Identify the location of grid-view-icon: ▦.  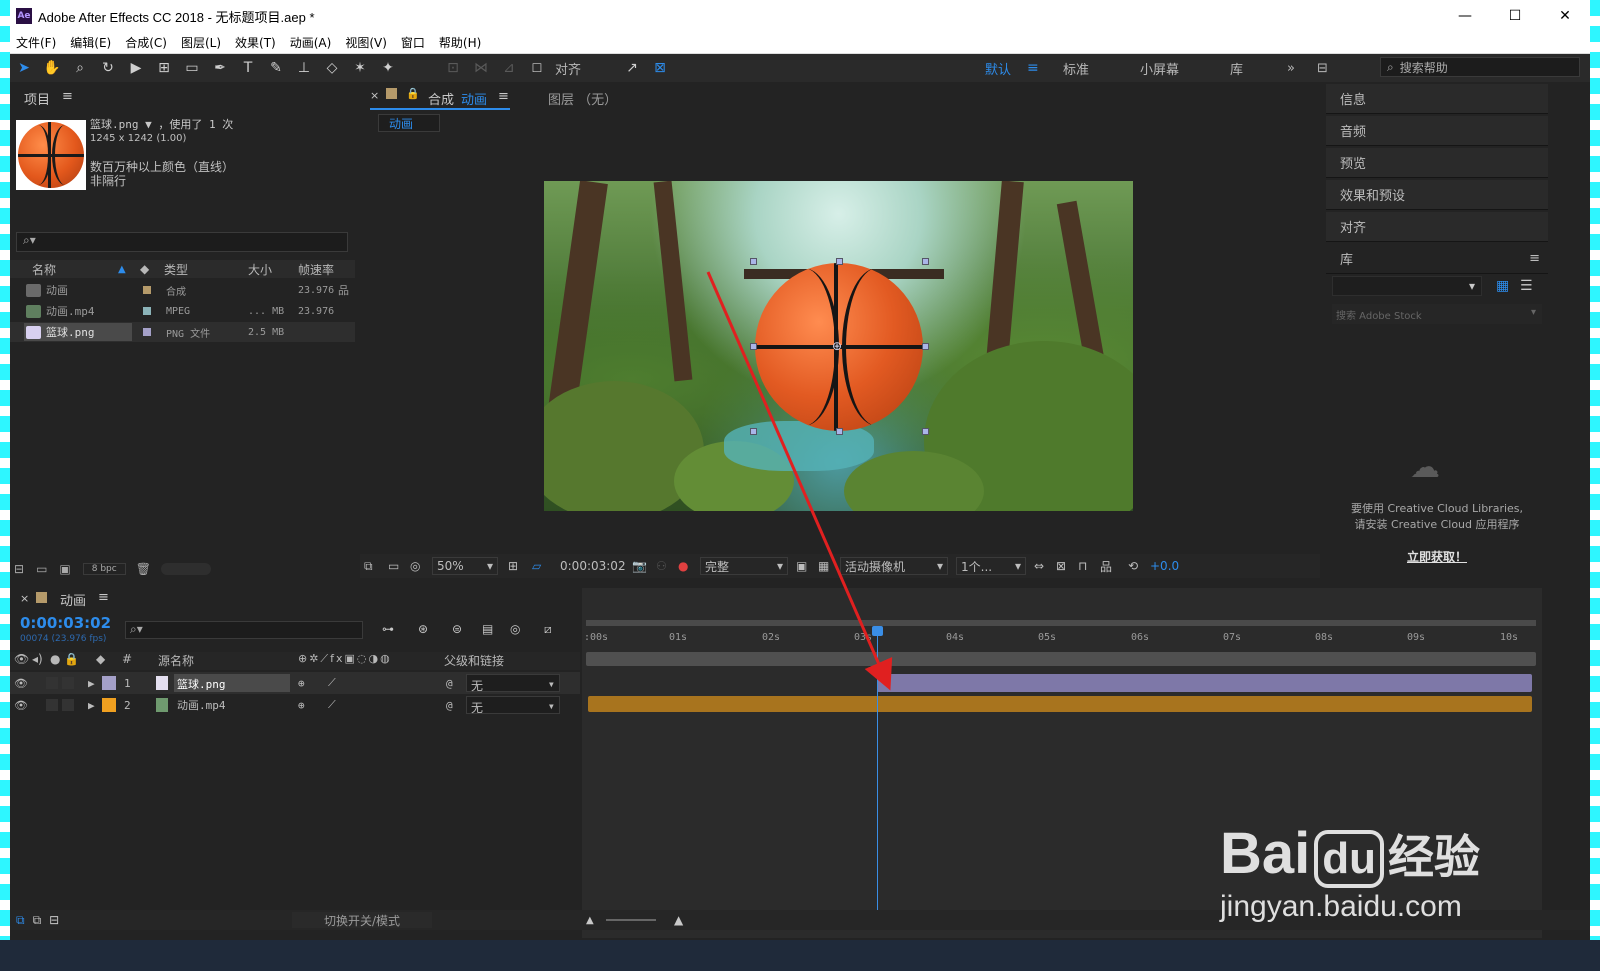
(1502, 286).